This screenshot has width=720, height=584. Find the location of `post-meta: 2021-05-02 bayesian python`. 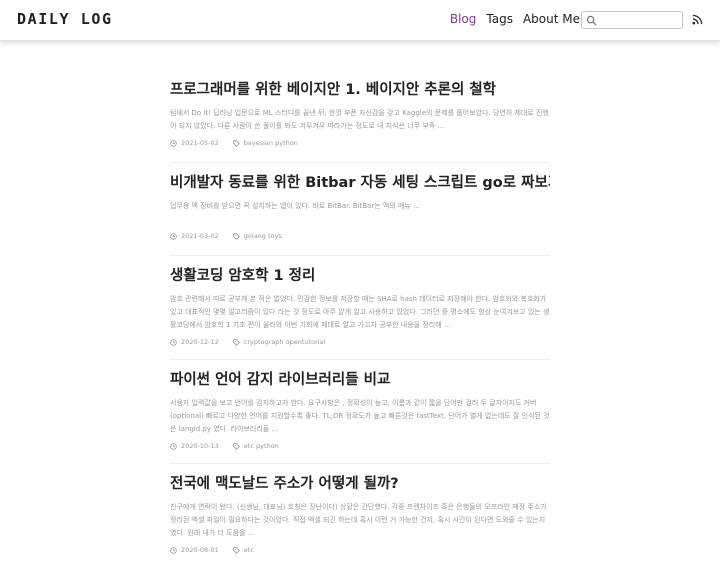

post-meta: 2021-05-02 bayesian python is located at coordinates (360, 143).